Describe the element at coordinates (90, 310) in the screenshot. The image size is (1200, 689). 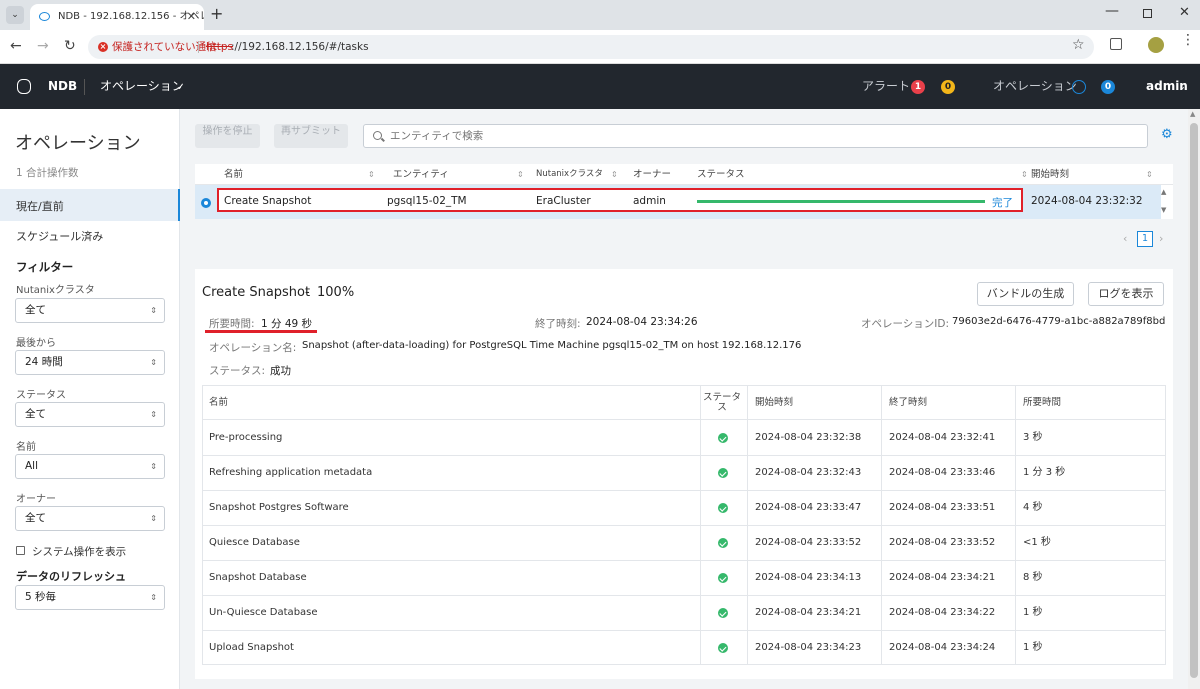
I see `filter-cluster-select: 全て ⇕` at that location.